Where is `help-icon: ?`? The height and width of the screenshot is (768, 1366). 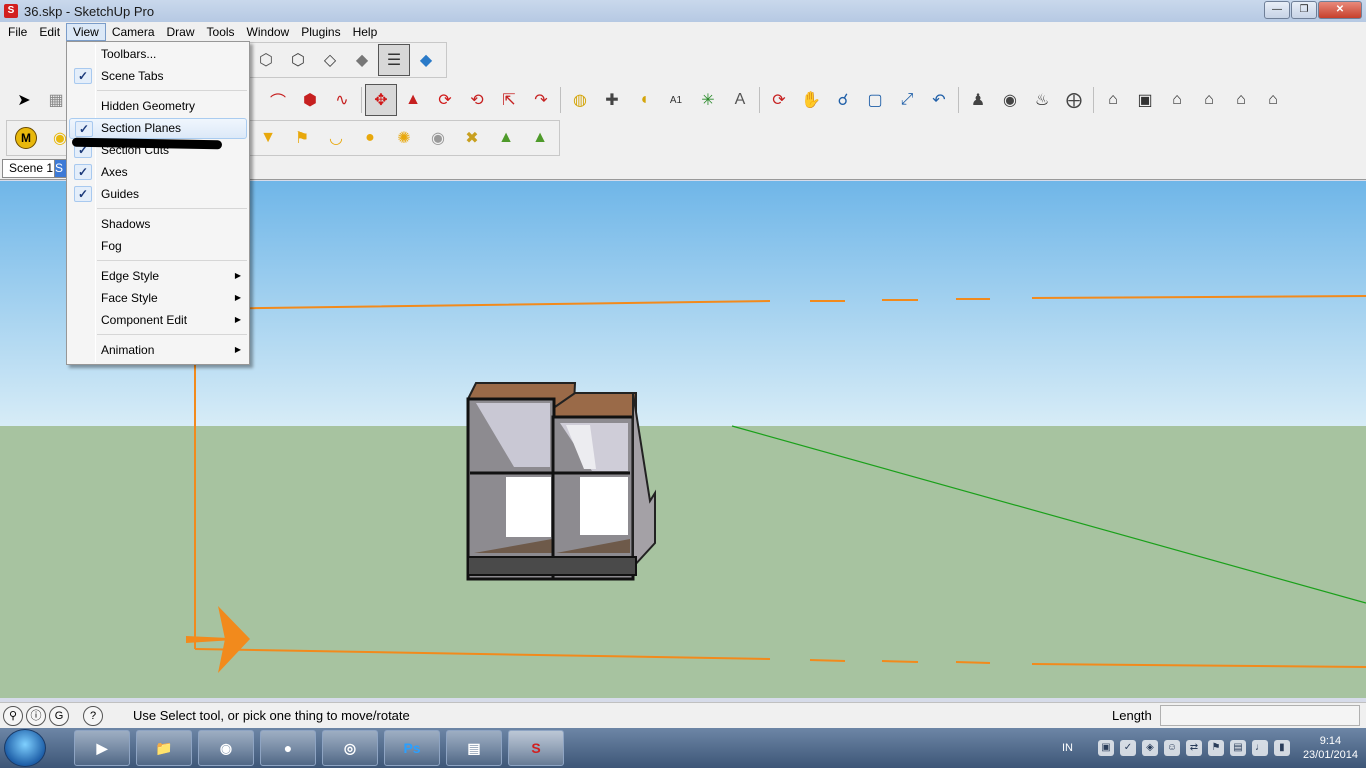
help-icon: ? is located at coordinates (93, 715).